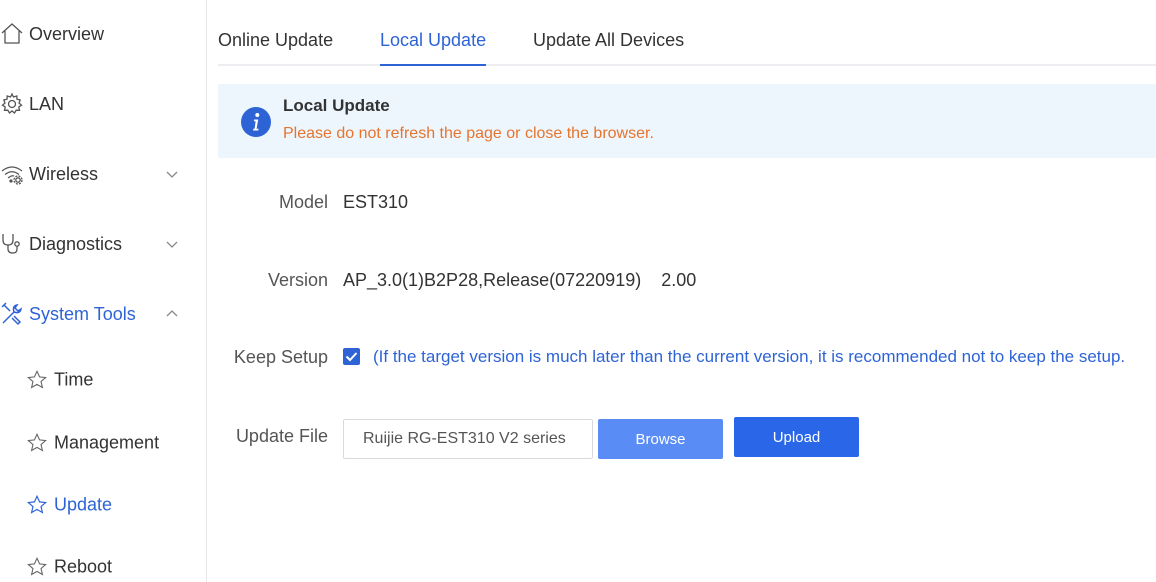 The width and height of the screenshot is (1156, 582). I want to click on sidebar-subitem-reboot: Reboot, so click(103, 564).